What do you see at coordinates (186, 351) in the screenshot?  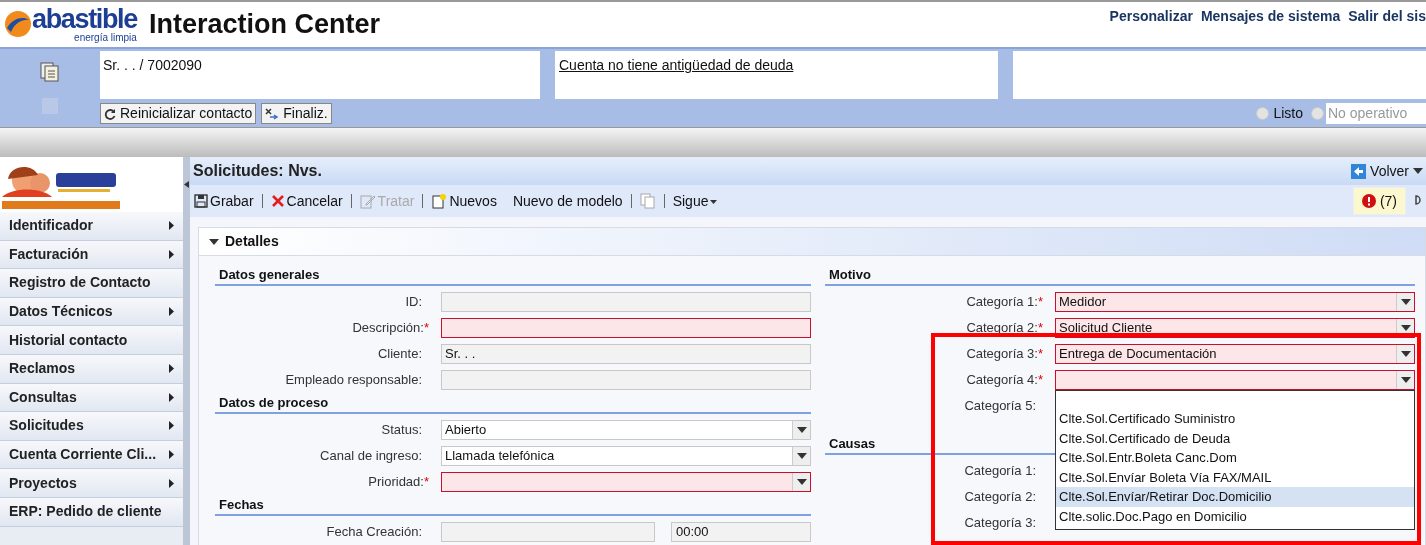 I see `collapse-handle` at bounding box center [186, 351].